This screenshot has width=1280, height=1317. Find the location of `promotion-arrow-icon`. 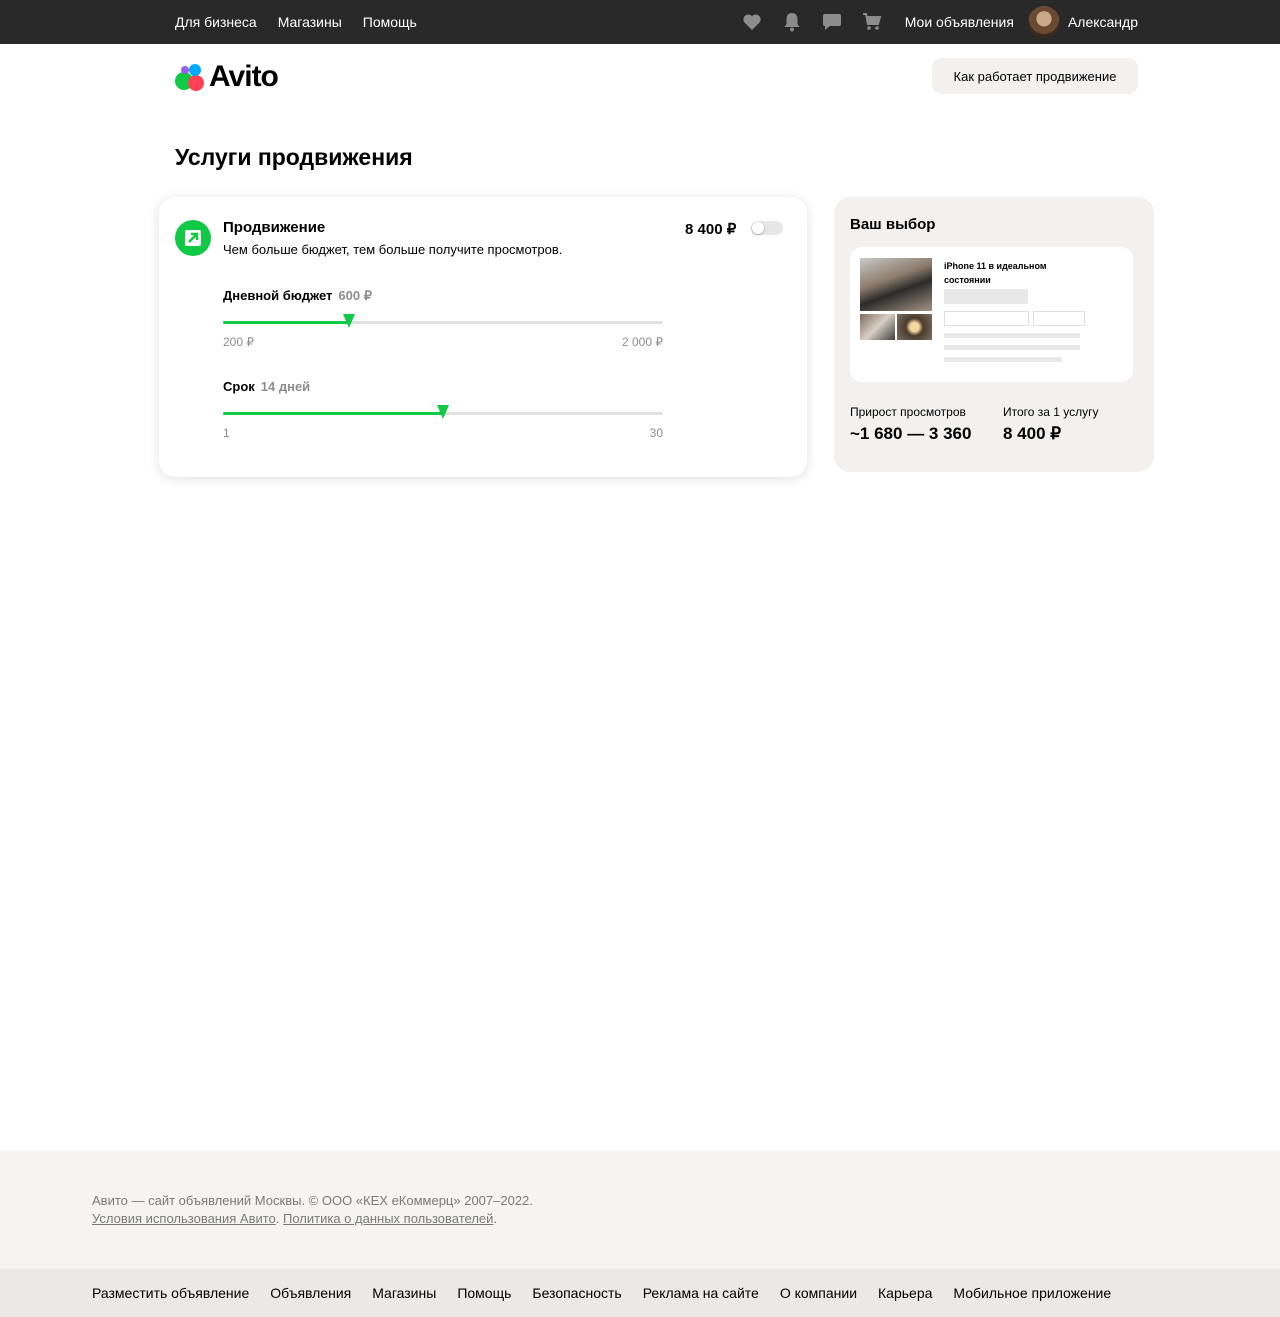

promotion-arrow-icon is located at coordinates (193, 238).